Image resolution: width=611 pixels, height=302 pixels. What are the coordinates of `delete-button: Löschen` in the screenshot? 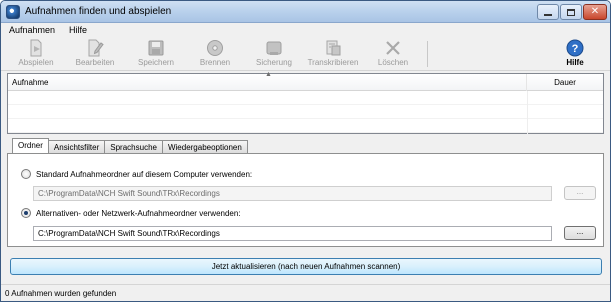 It's located at (393, 54).